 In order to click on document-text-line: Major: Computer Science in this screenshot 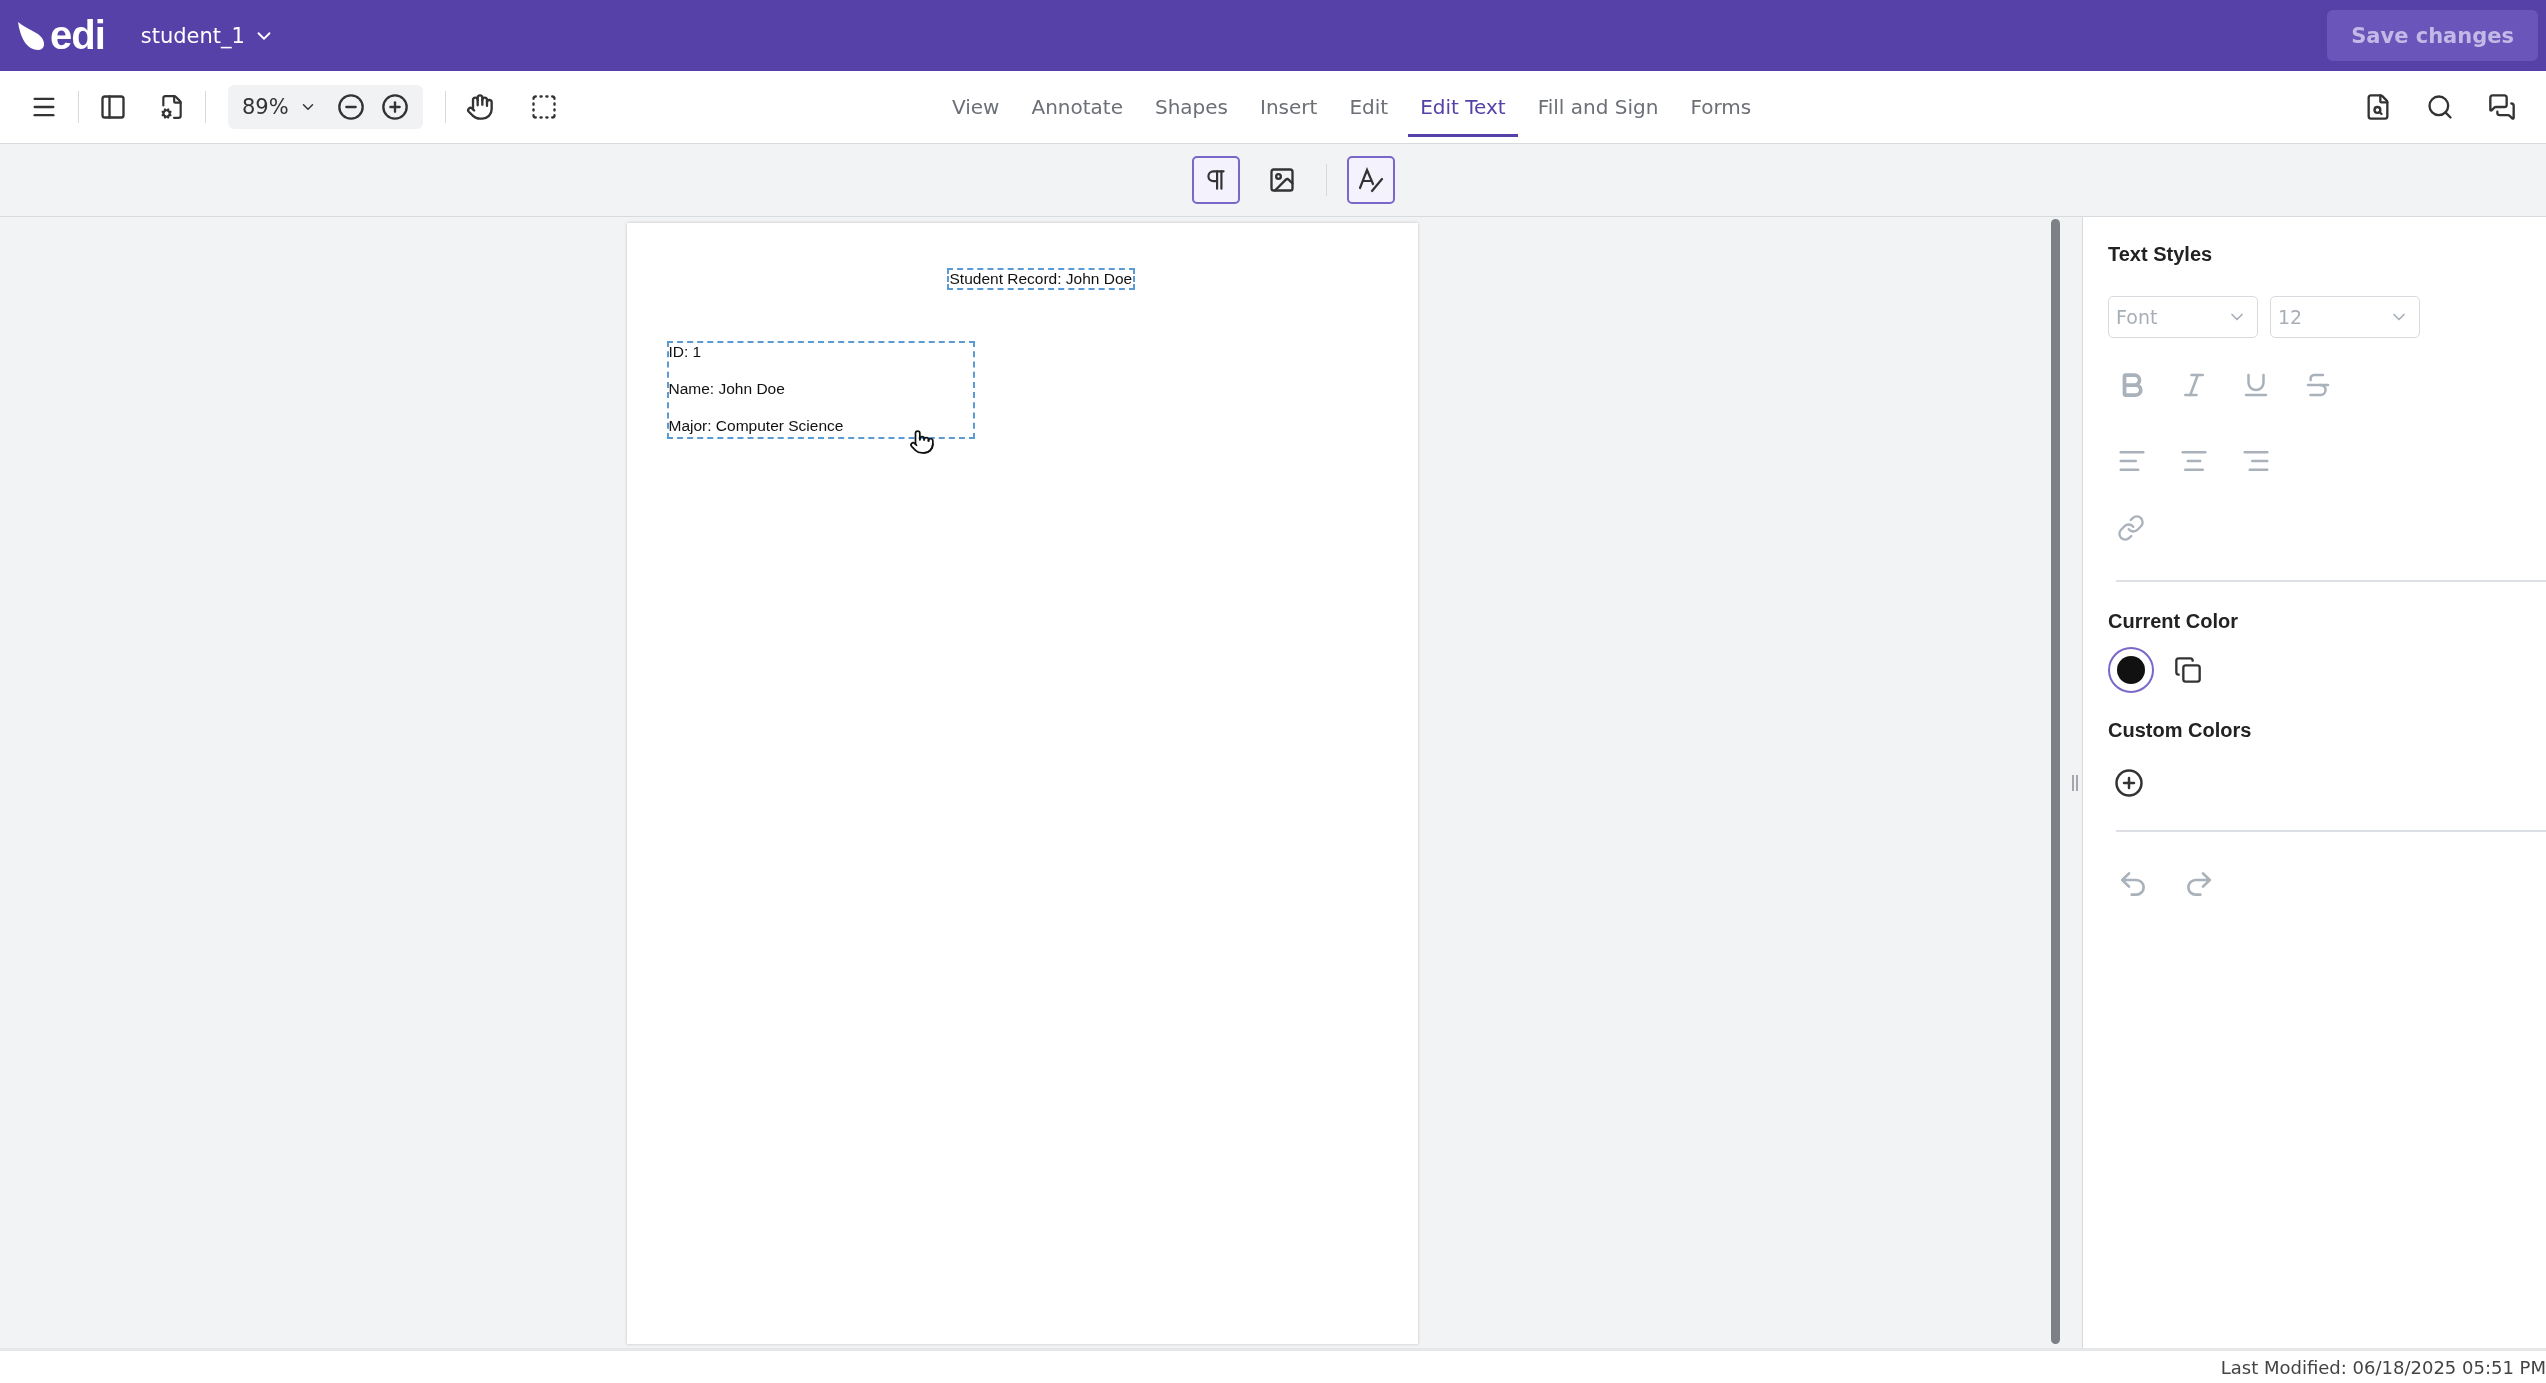, I will do `click(756, 426)`.